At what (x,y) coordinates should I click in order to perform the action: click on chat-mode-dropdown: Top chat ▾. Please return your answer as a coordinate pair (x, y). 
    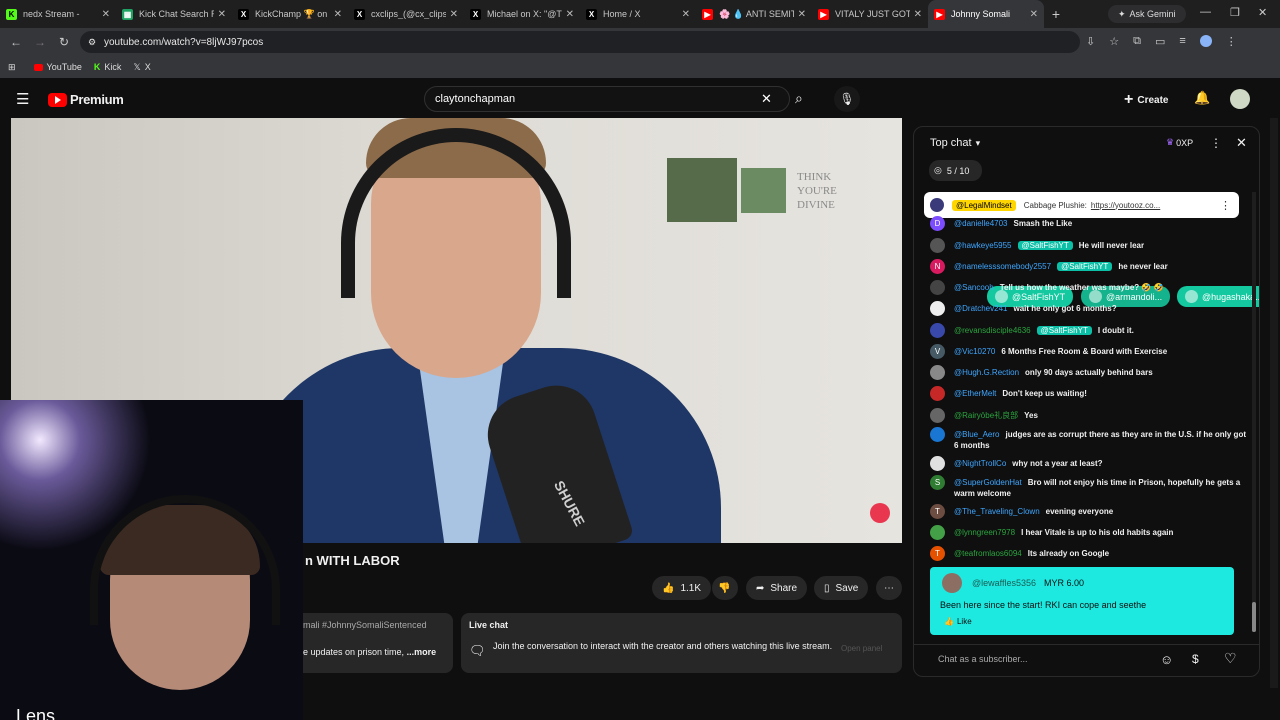
    Looking at the image, I should click on (955, 143).